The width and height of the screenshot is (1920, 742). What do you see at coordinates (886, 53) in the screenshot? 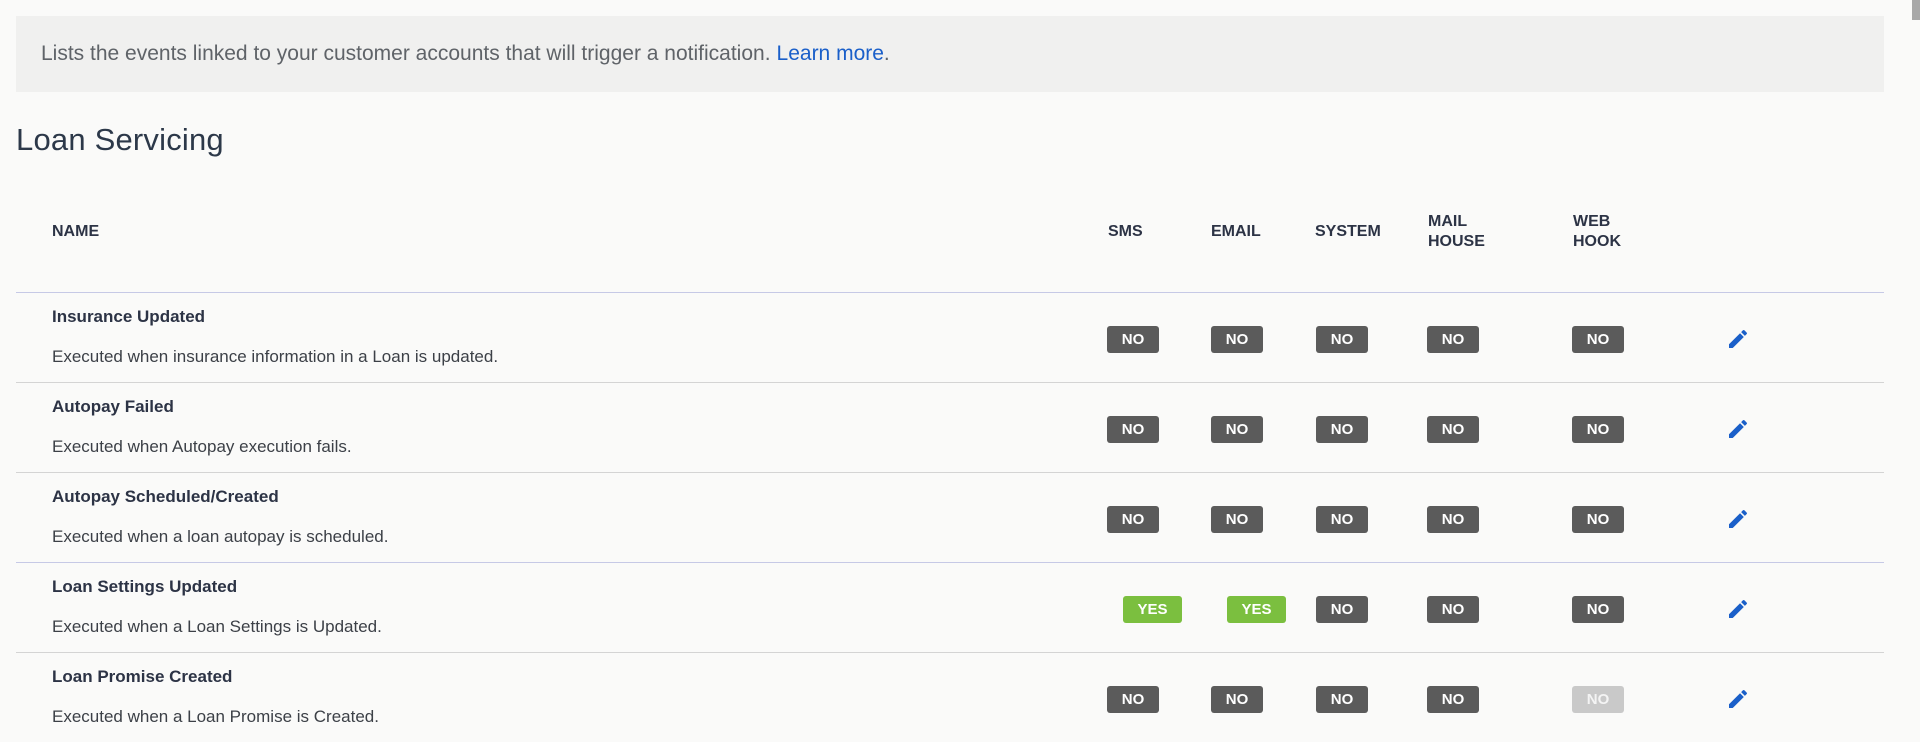
I see `banner-trailing: .` at bounding box center [886, 53].